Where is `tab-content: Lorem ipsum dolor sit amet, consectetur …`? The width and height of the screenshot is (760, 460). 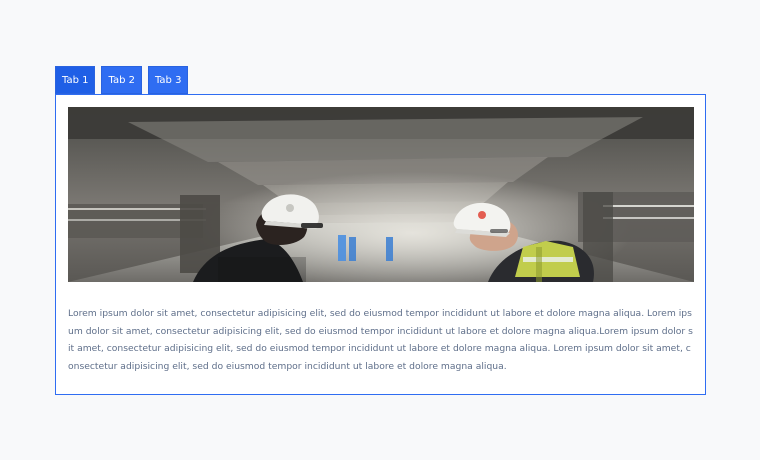
tab-content: Lorem ipsum dolor sit amet, consectetur … is located at coordinates (381, 340).